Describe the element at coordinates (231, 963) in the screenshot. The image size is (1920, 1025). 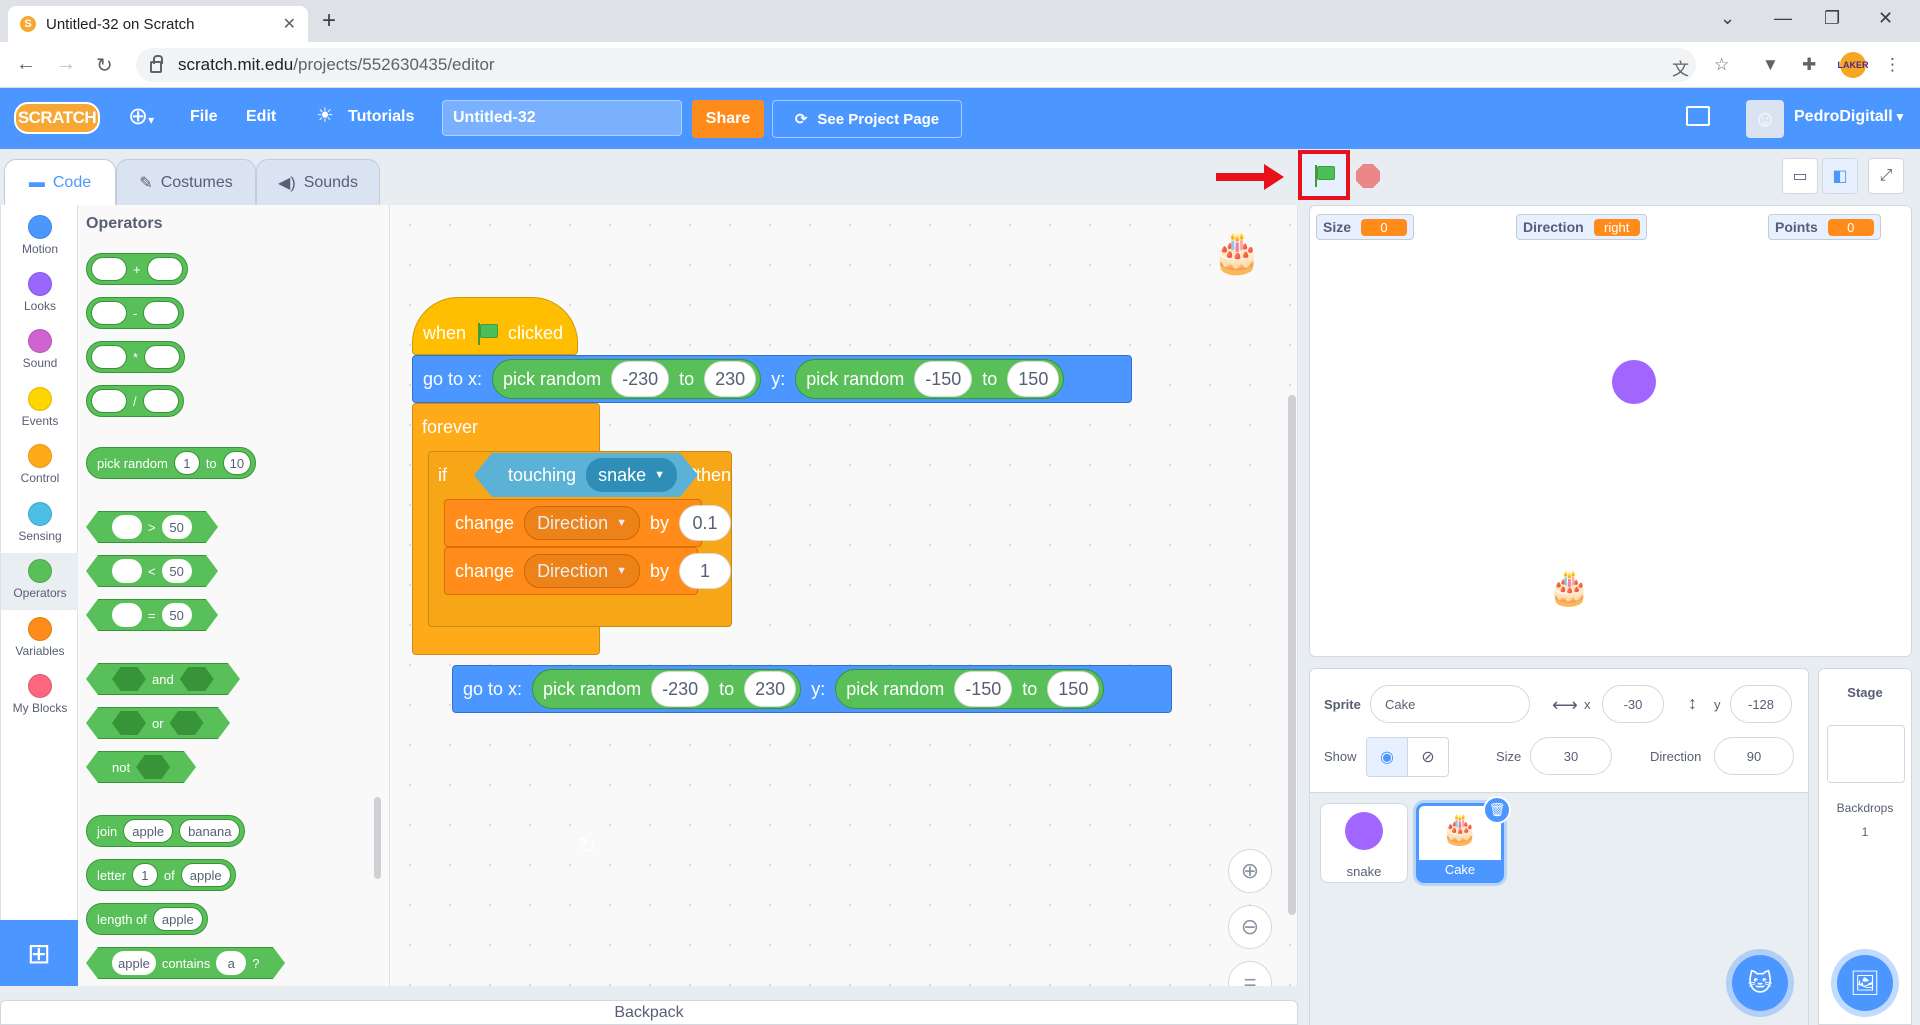
I see `contains-letter-slot: a` at that location.